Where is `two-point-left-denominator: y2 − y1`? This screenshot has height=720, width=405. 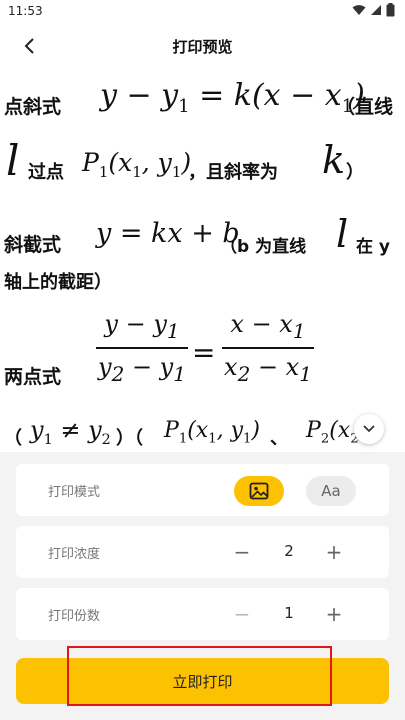
two-point-left-denominator: y2 − y1 is located at coordinates (142, 369).